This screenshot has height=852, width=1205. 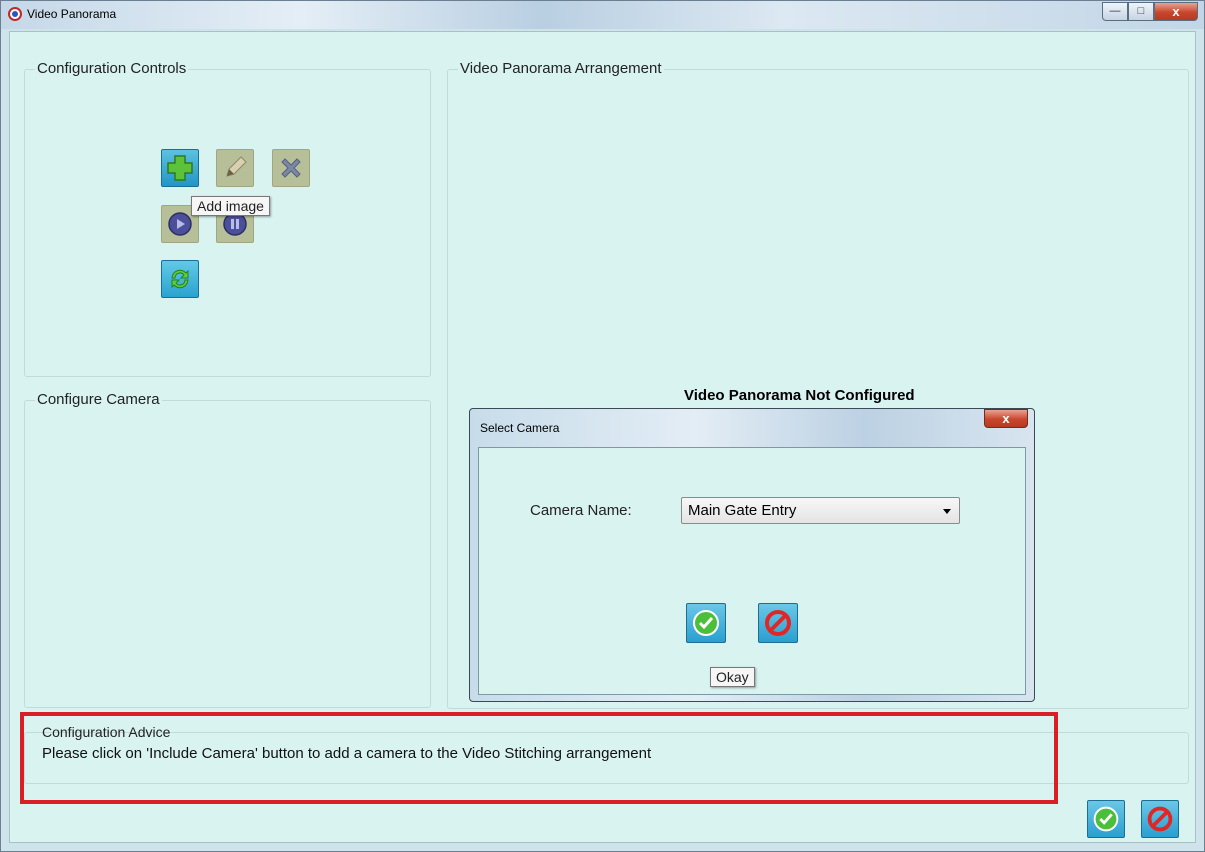 What do you see at coordinates (230, 206) in the screenshot?
I see `add-image-tooltip: Add image` at bounding box center [230, 206].